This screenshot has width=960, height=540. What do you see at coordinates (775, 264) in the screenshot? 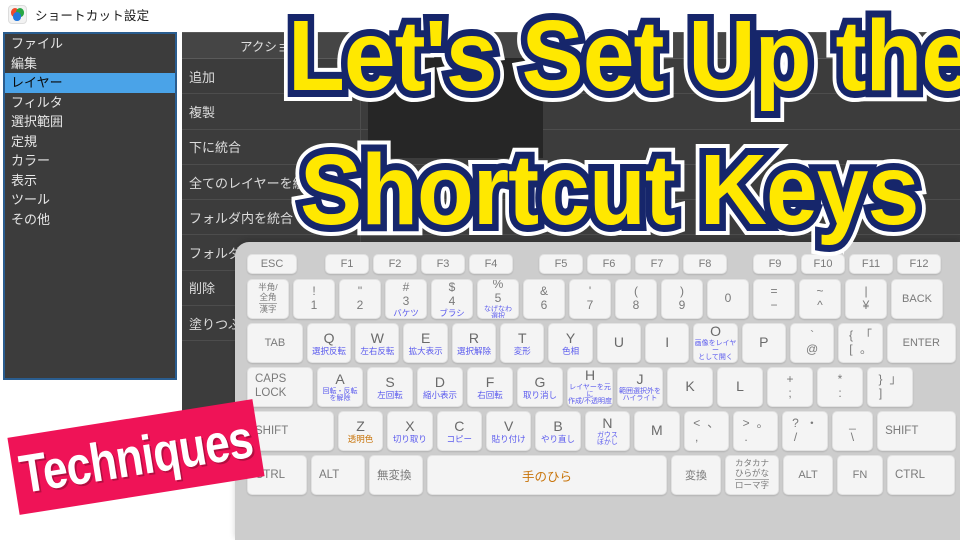
I see `key-f9: F9` at bounding box center [775, 264].